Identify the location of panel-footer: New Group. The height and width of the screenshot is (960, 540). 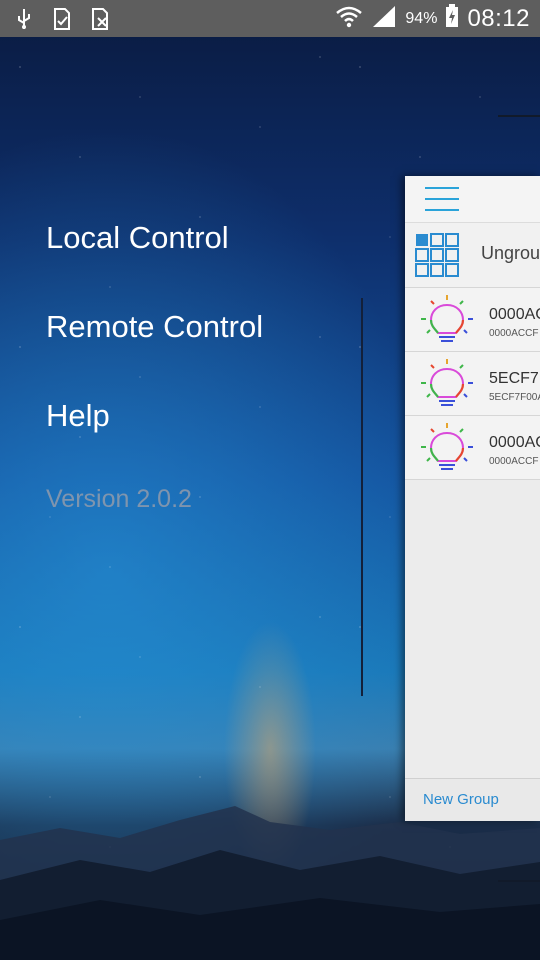
(472, 799).